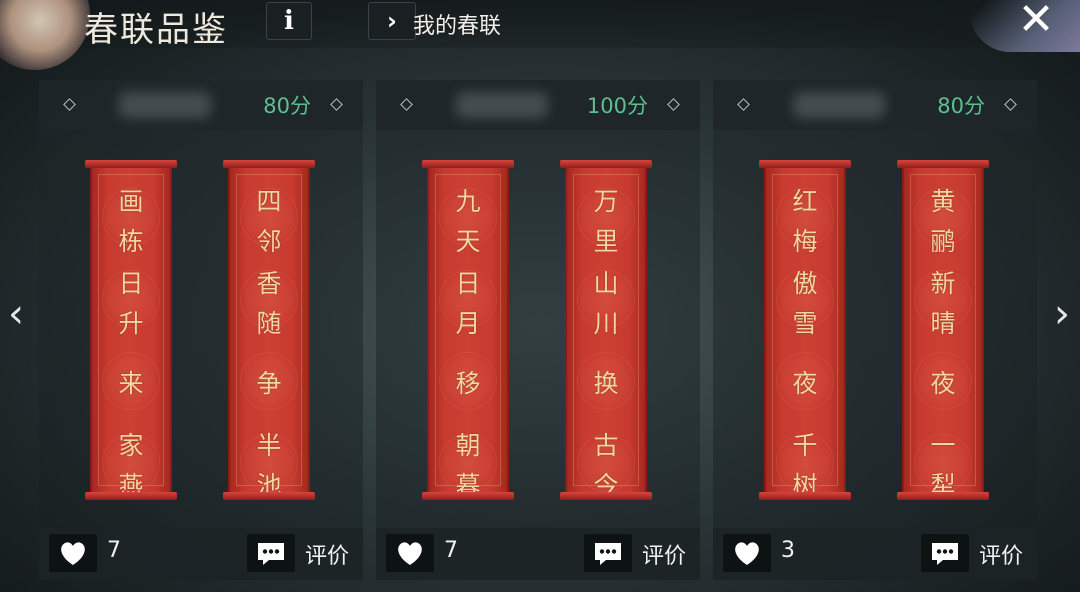 This screenshot has height=592, width=1080. I want to click on couplet-scroll-right: 黄鹂新晴夜一犁, so click(943, 330).